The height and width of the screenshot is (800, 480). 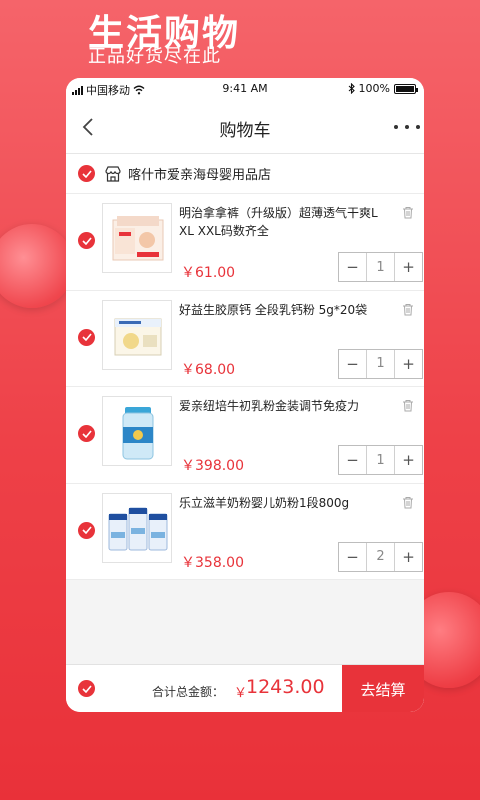 I want to click on nav-bar: 购物车, so click(x=245, y=127).